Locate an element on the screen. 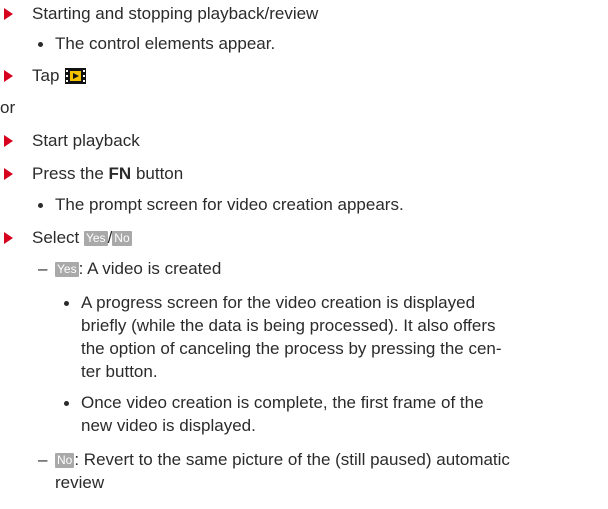  fn-button-label: FN is located at coordinates (120, 173).